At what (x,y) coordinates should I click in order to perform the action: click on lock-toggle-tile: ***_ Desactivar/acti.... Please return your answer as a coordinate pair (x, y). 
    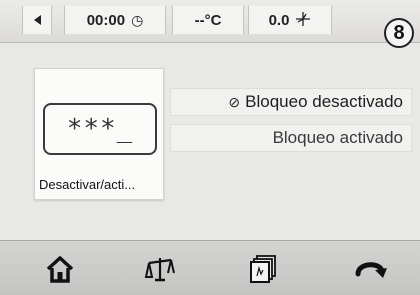
    Looking at the image, I should click on (99, 134).